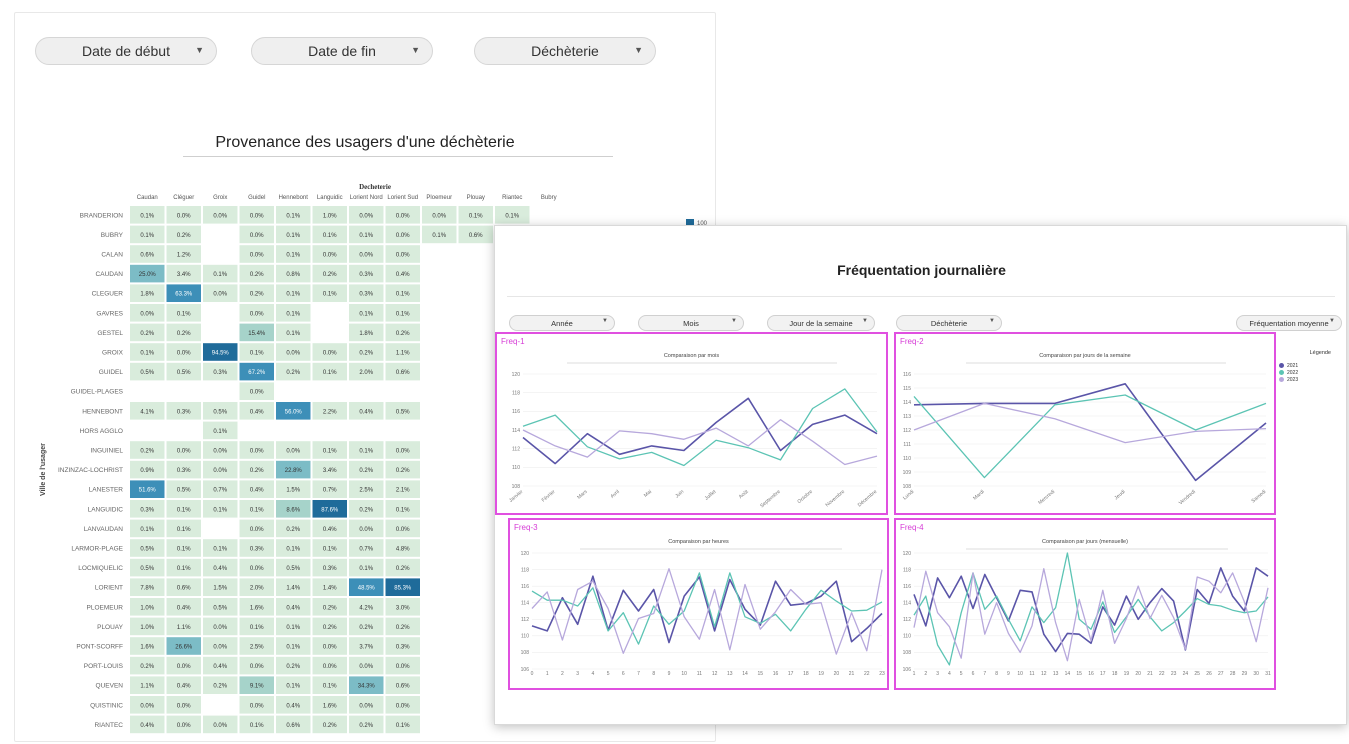  I want to click on column-header: Ploemeur, so click(439, 198).